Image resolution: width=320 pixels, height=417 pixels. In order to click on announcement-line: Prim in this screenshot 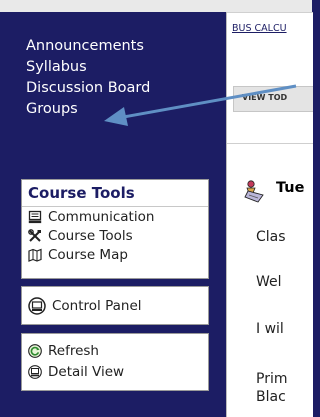, I will do `click(272, 379)`.